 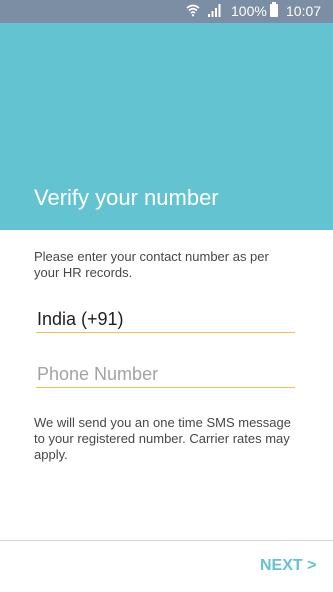 What do you see at coordinates (249, 11) in the screenshot?
I see `battery-percent: 100%` at bounding box center [249, 11].